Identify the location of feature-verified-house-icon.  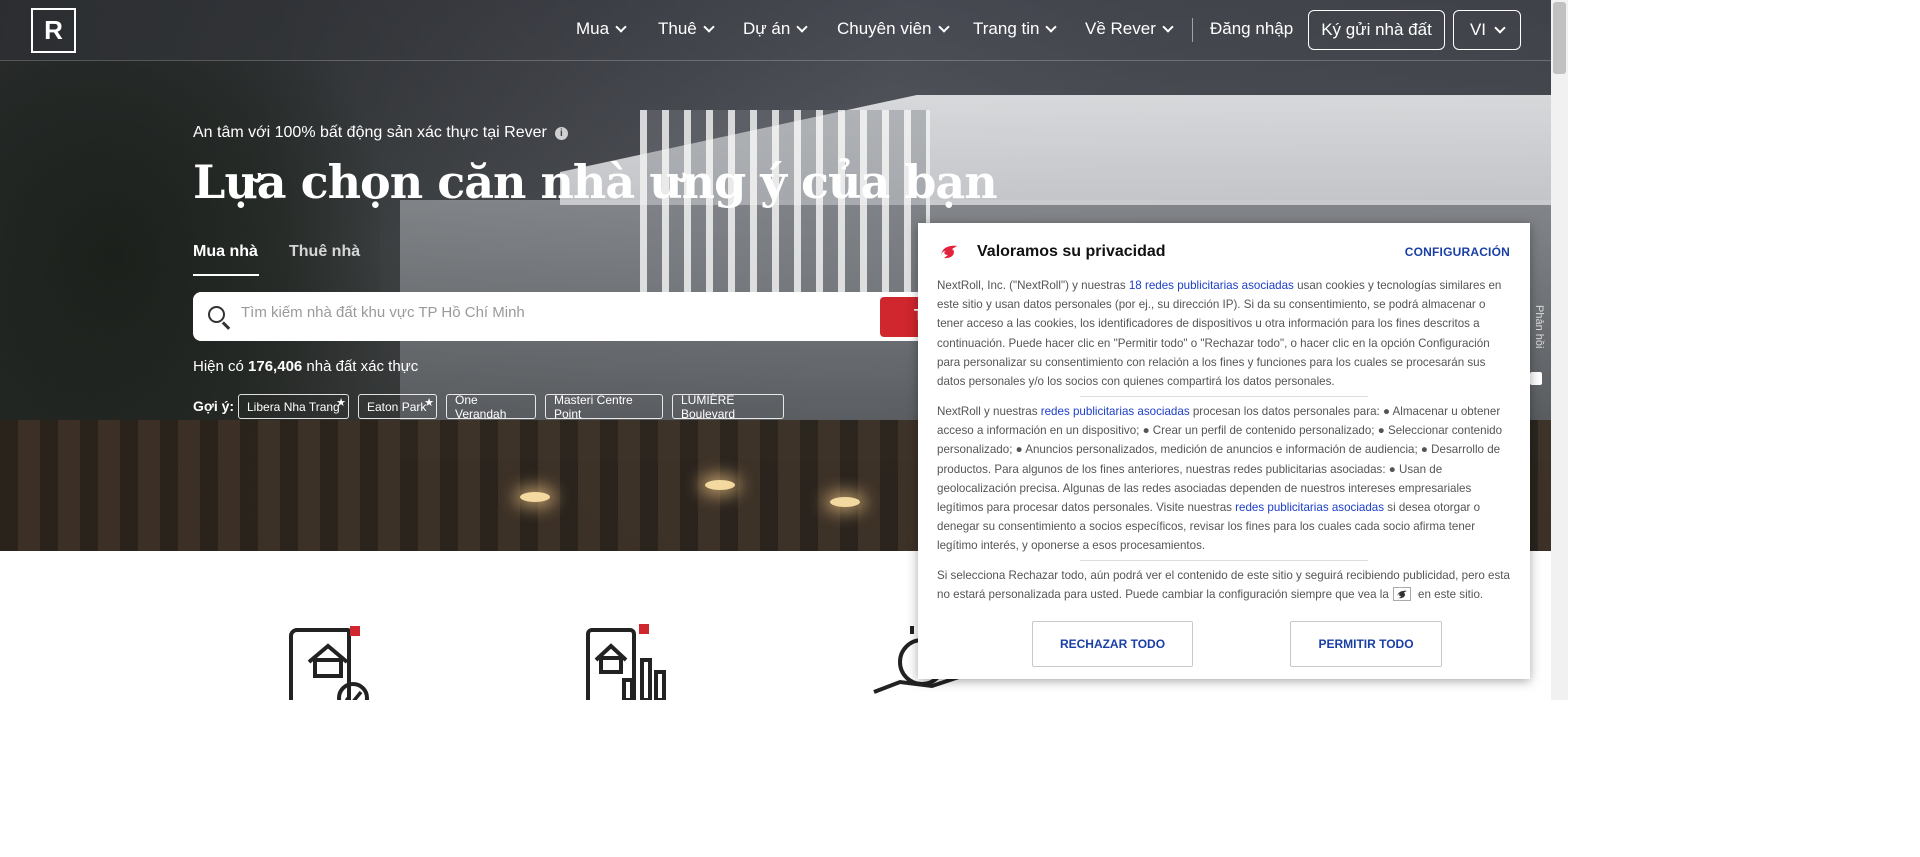
(340, 660).